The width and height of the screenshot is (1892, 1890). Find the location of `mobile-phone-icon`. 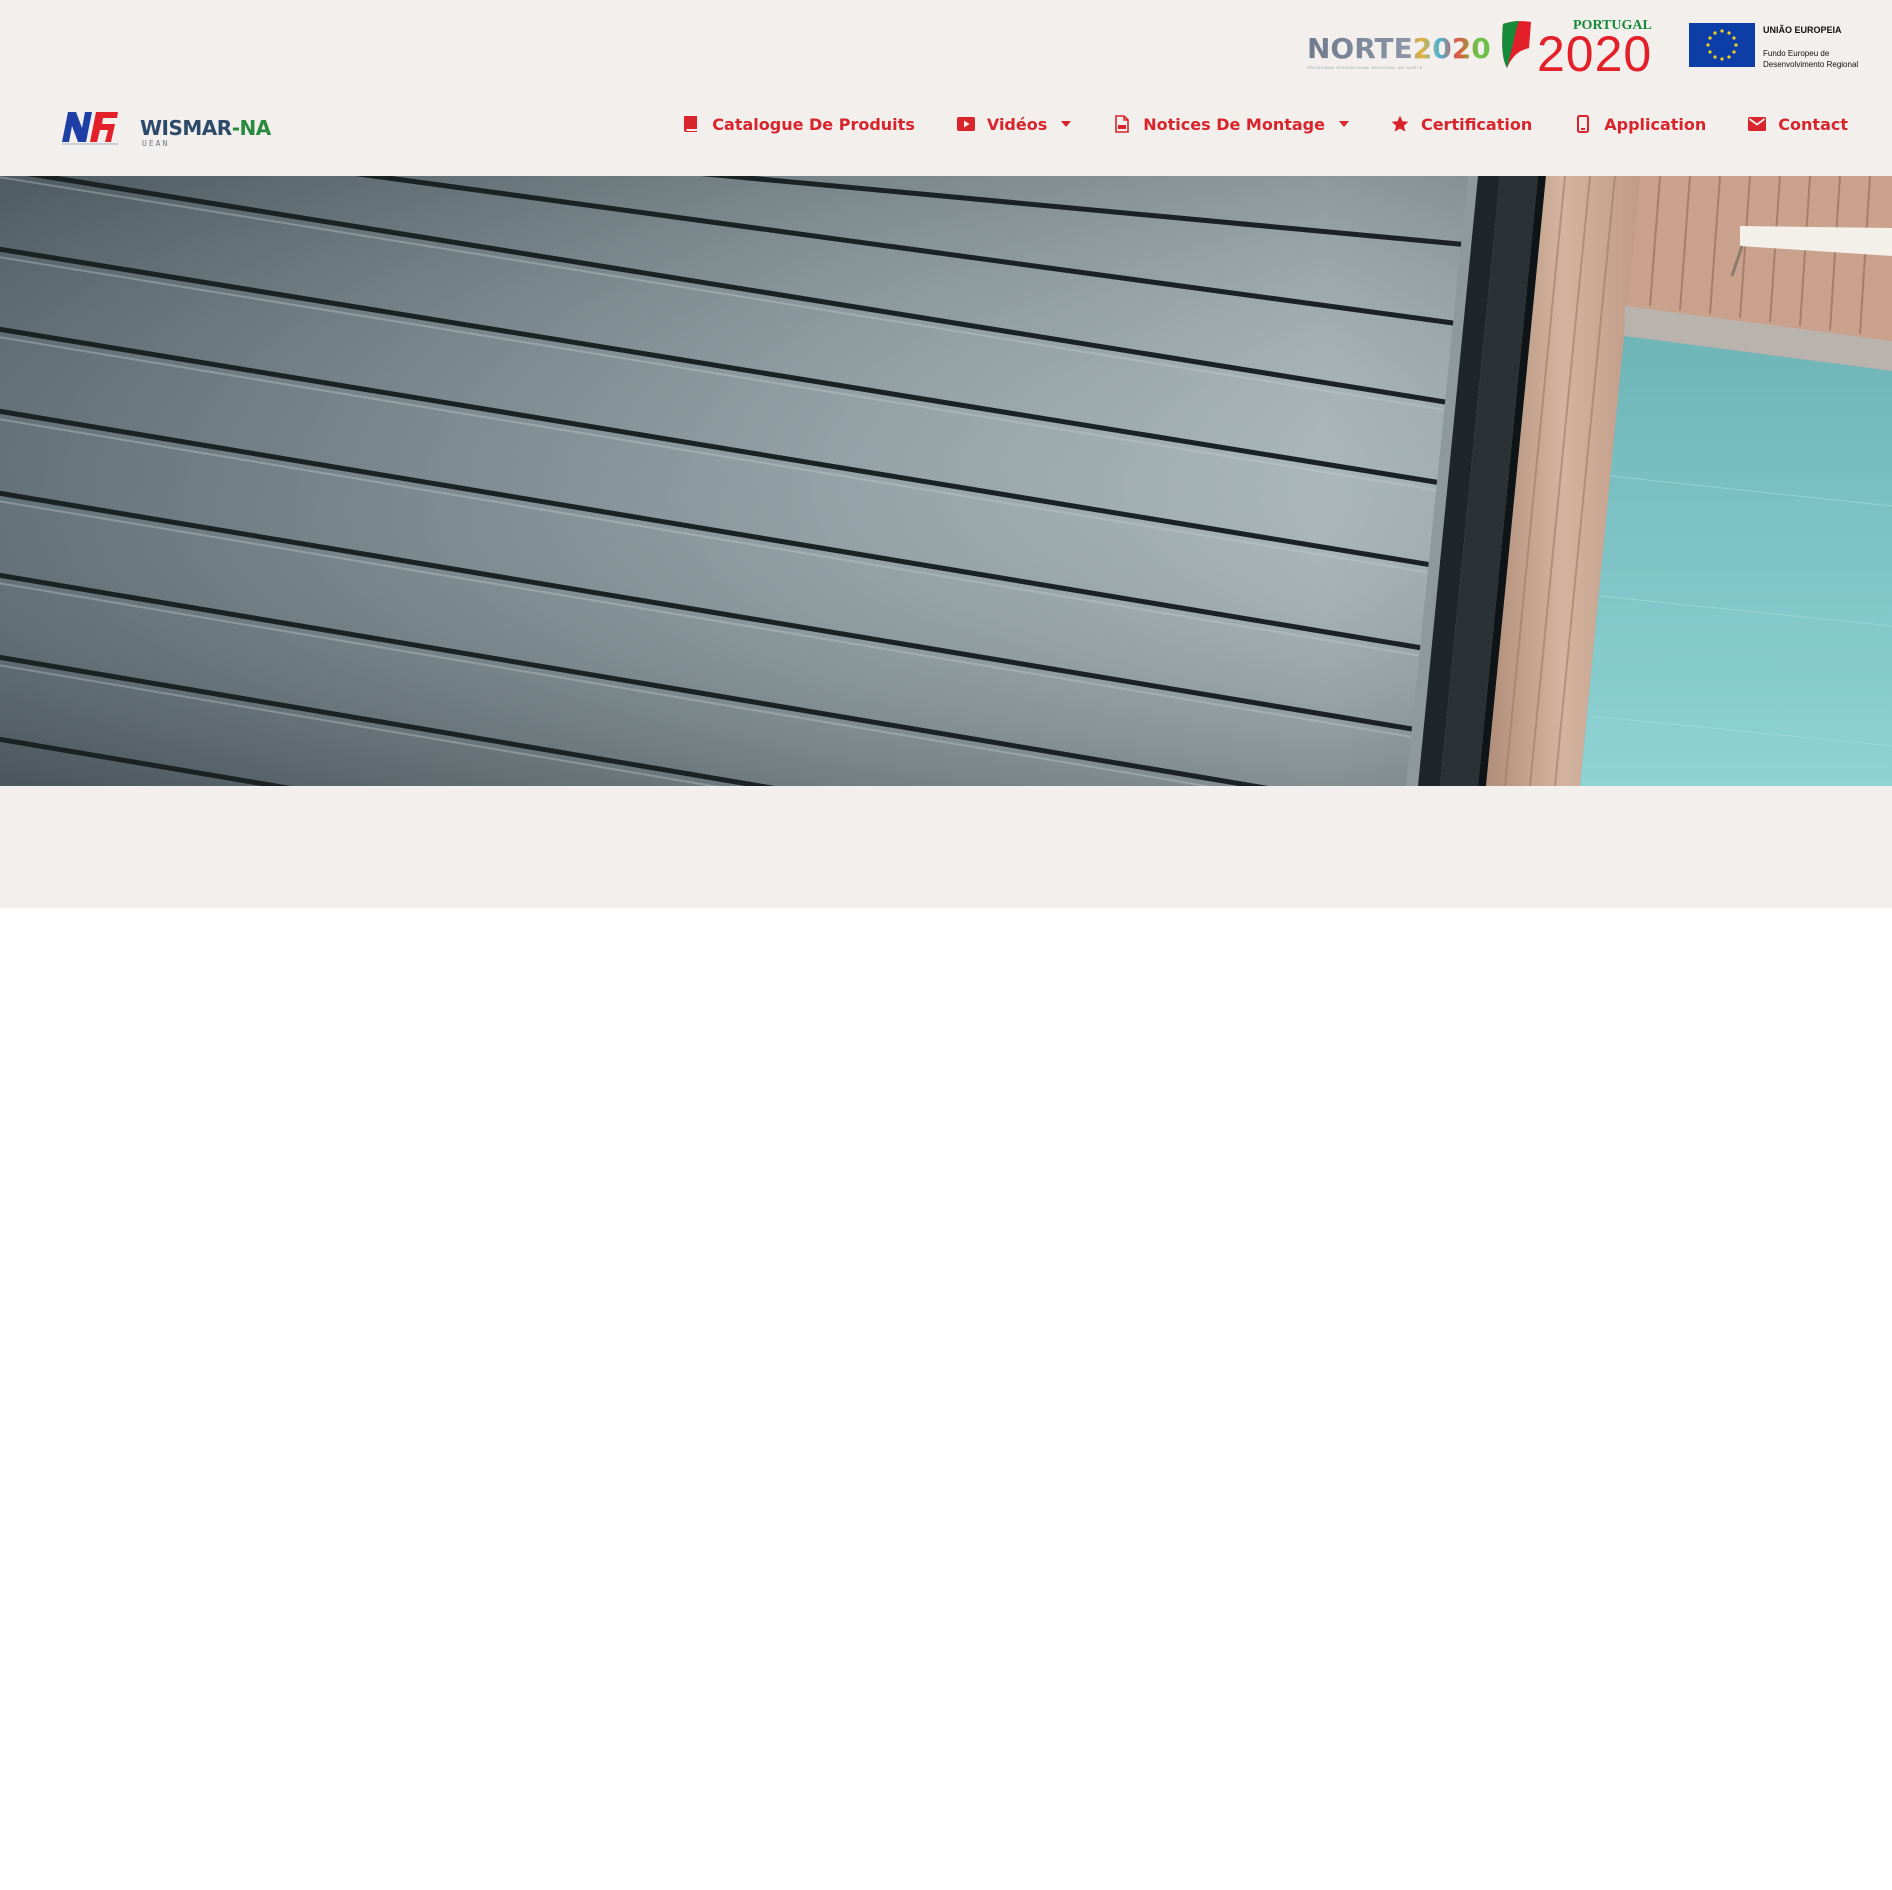

mobile-phone-icon is located at coordinates (1583, 124).